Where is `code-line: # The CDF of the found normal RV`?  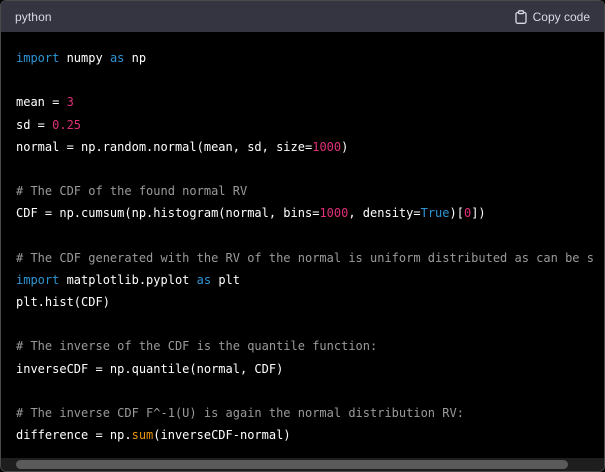 code-line: # The CDF of the found normal RV is located at coordinates (310, 191).